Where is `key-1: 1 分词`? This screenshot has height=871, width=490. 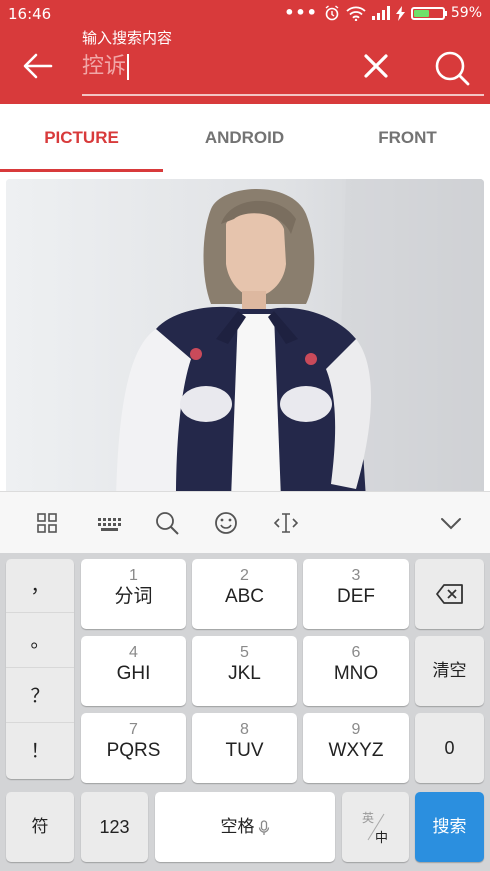
key-1: 1 分词 is located at coordinates (133, 594).